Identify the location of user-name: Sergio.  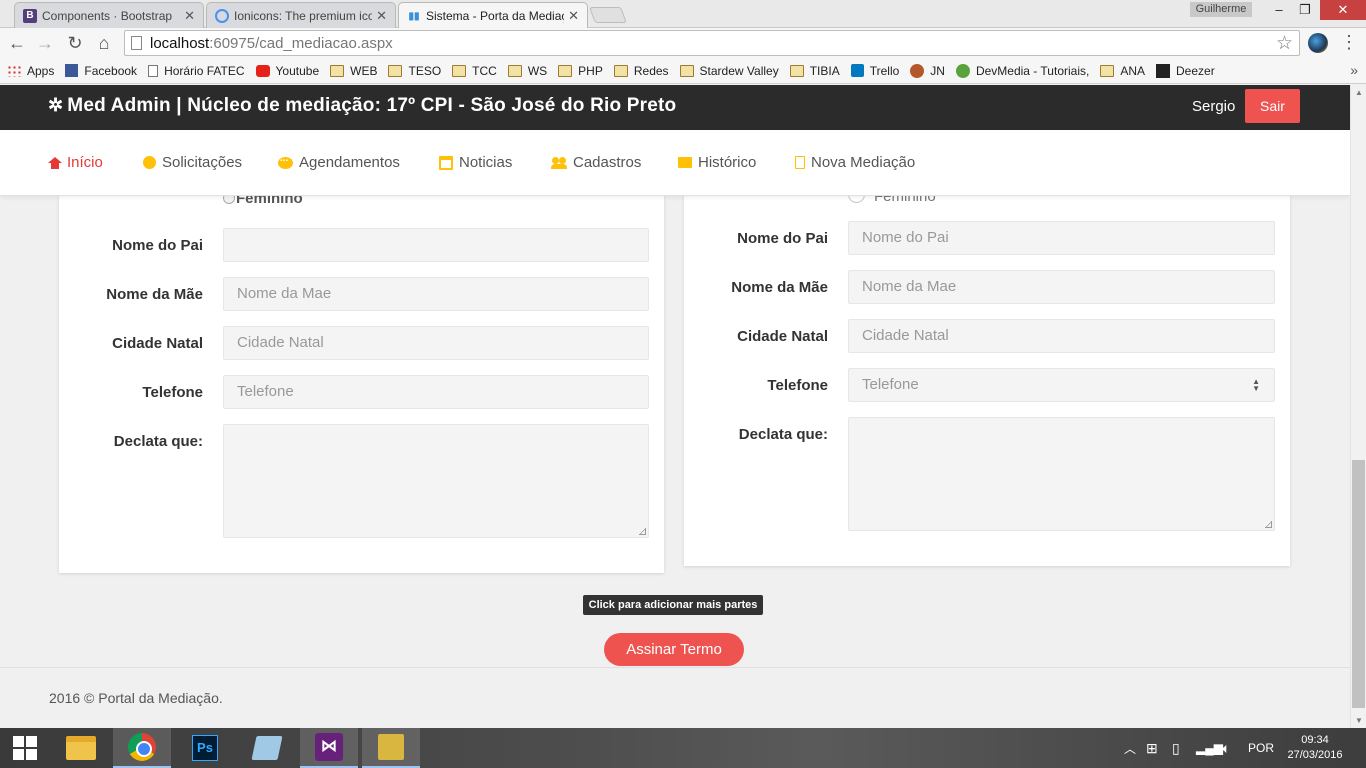
(1213, 106).